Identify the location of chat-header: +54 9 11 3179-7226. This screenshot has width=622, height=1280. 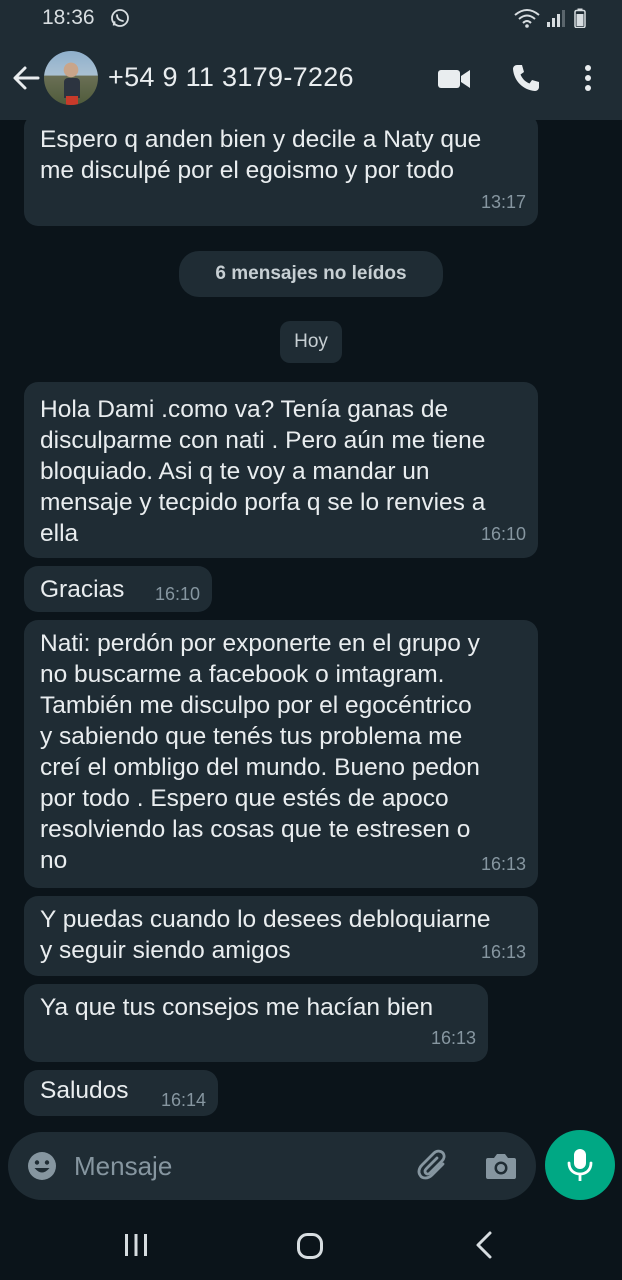
(311, 79).